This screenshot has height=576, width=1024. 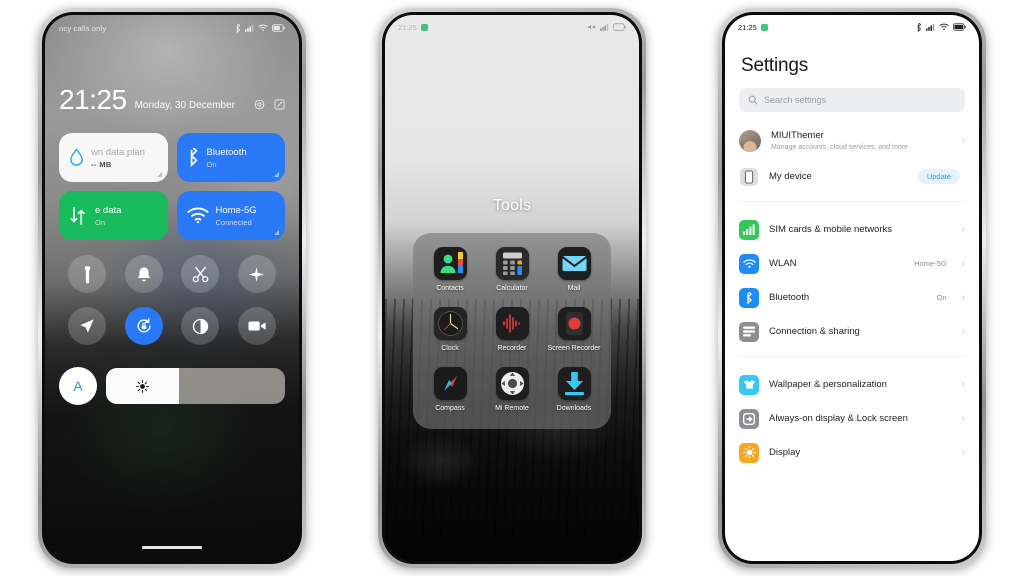 What do you see at coordinates (108, 210) in the screenshot?
I see `tile-title: e data` at bounding box center [108, 210].